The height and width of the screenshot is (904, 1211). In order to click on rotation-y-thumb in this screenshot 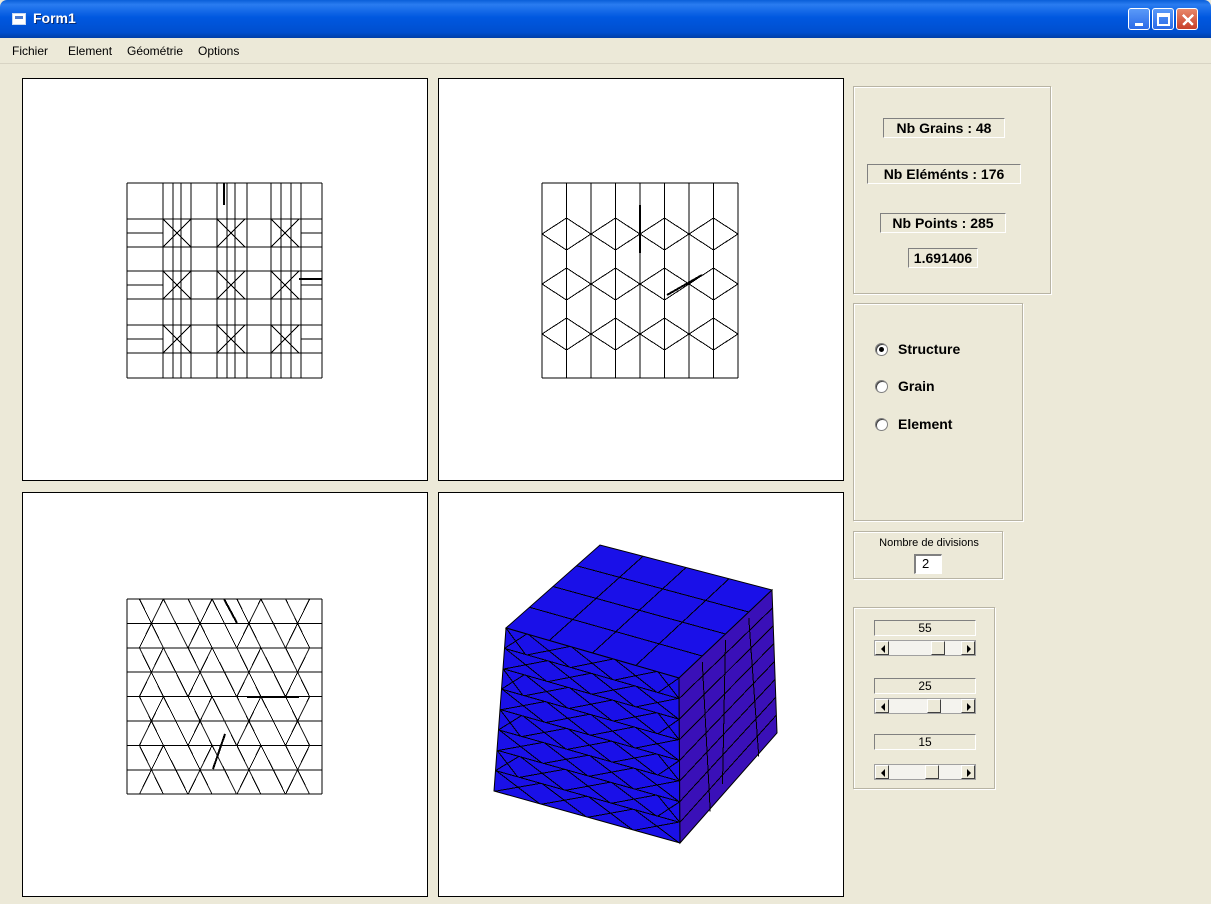, I will do `click(934, 706)`.